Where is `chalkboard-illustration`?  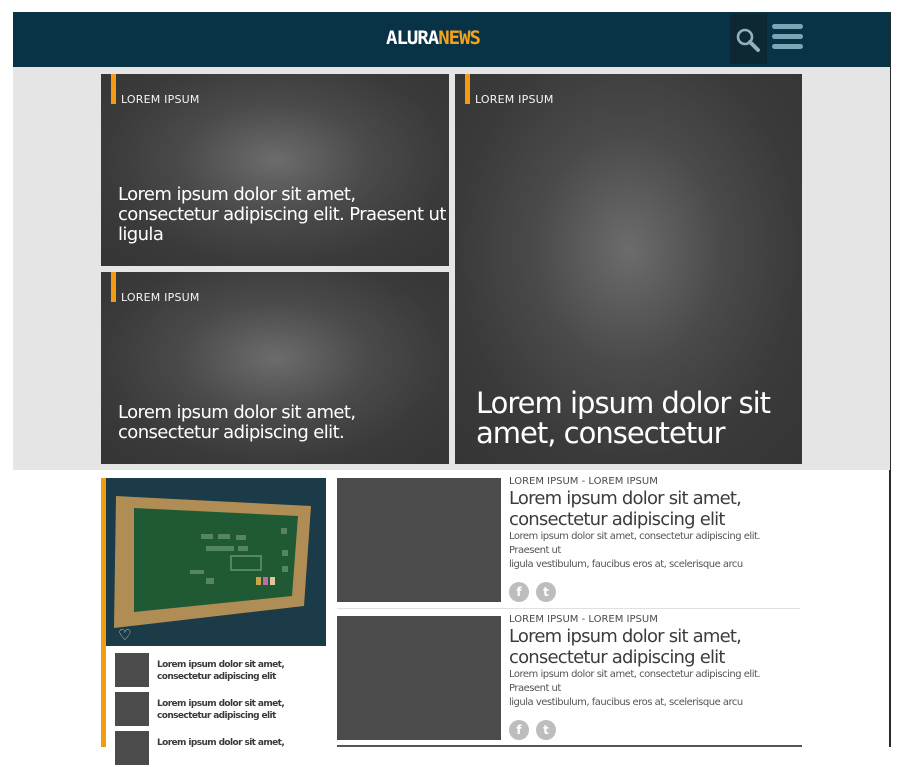
chalkboard-illustration is located at coordinates (216, 562).